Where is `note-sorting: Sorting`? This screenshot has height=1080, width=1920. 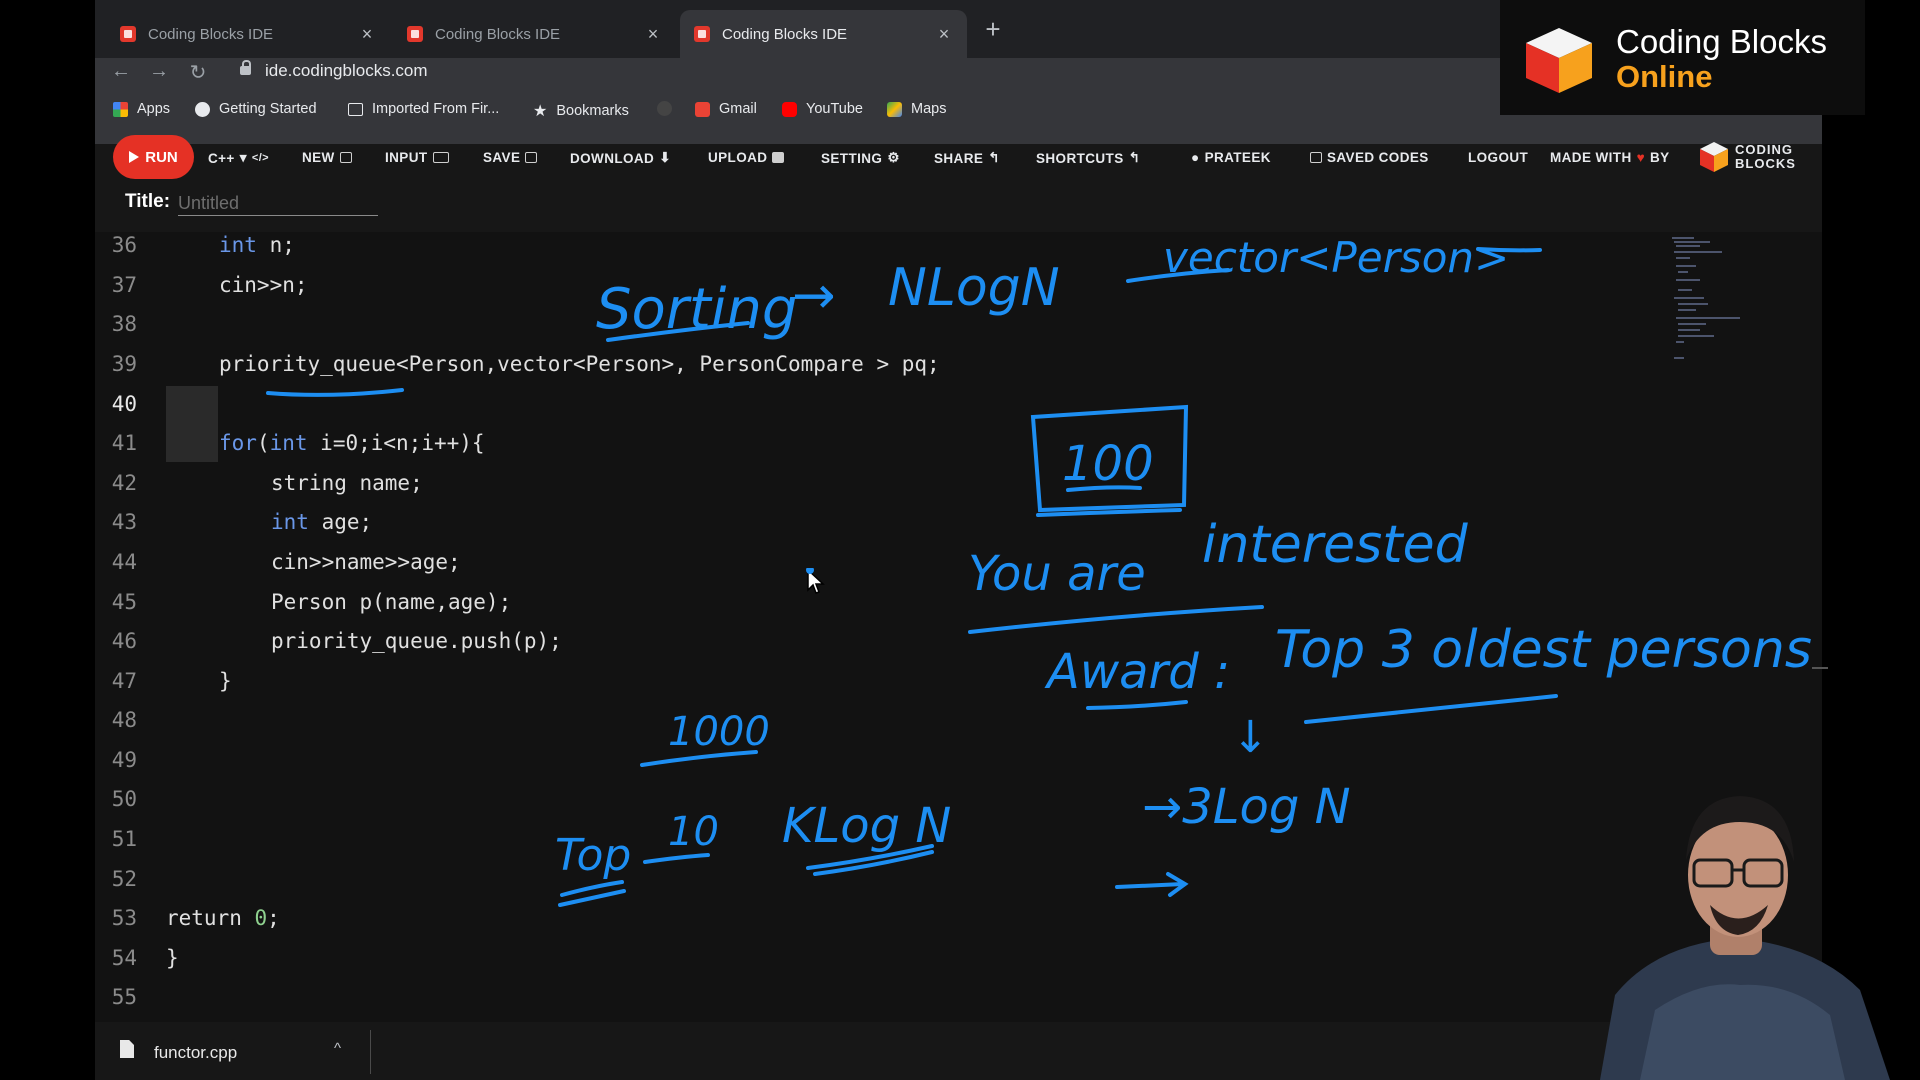
note-sorting: Sorting is located at coordinates (696, 309).